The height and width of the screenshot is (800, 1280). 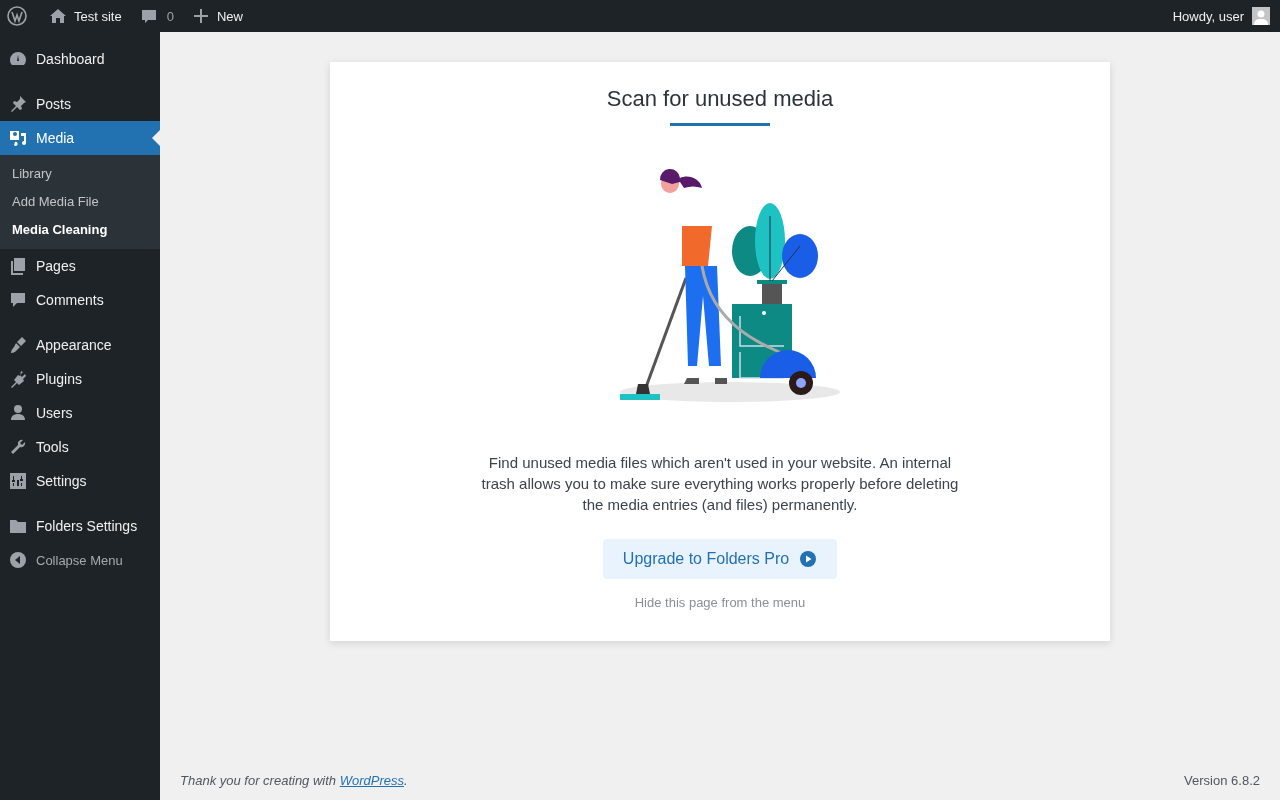 What do you see at coordinates (18, 266) in the screenshot?
I see `pages-icon` at bounding box center [18, 266].